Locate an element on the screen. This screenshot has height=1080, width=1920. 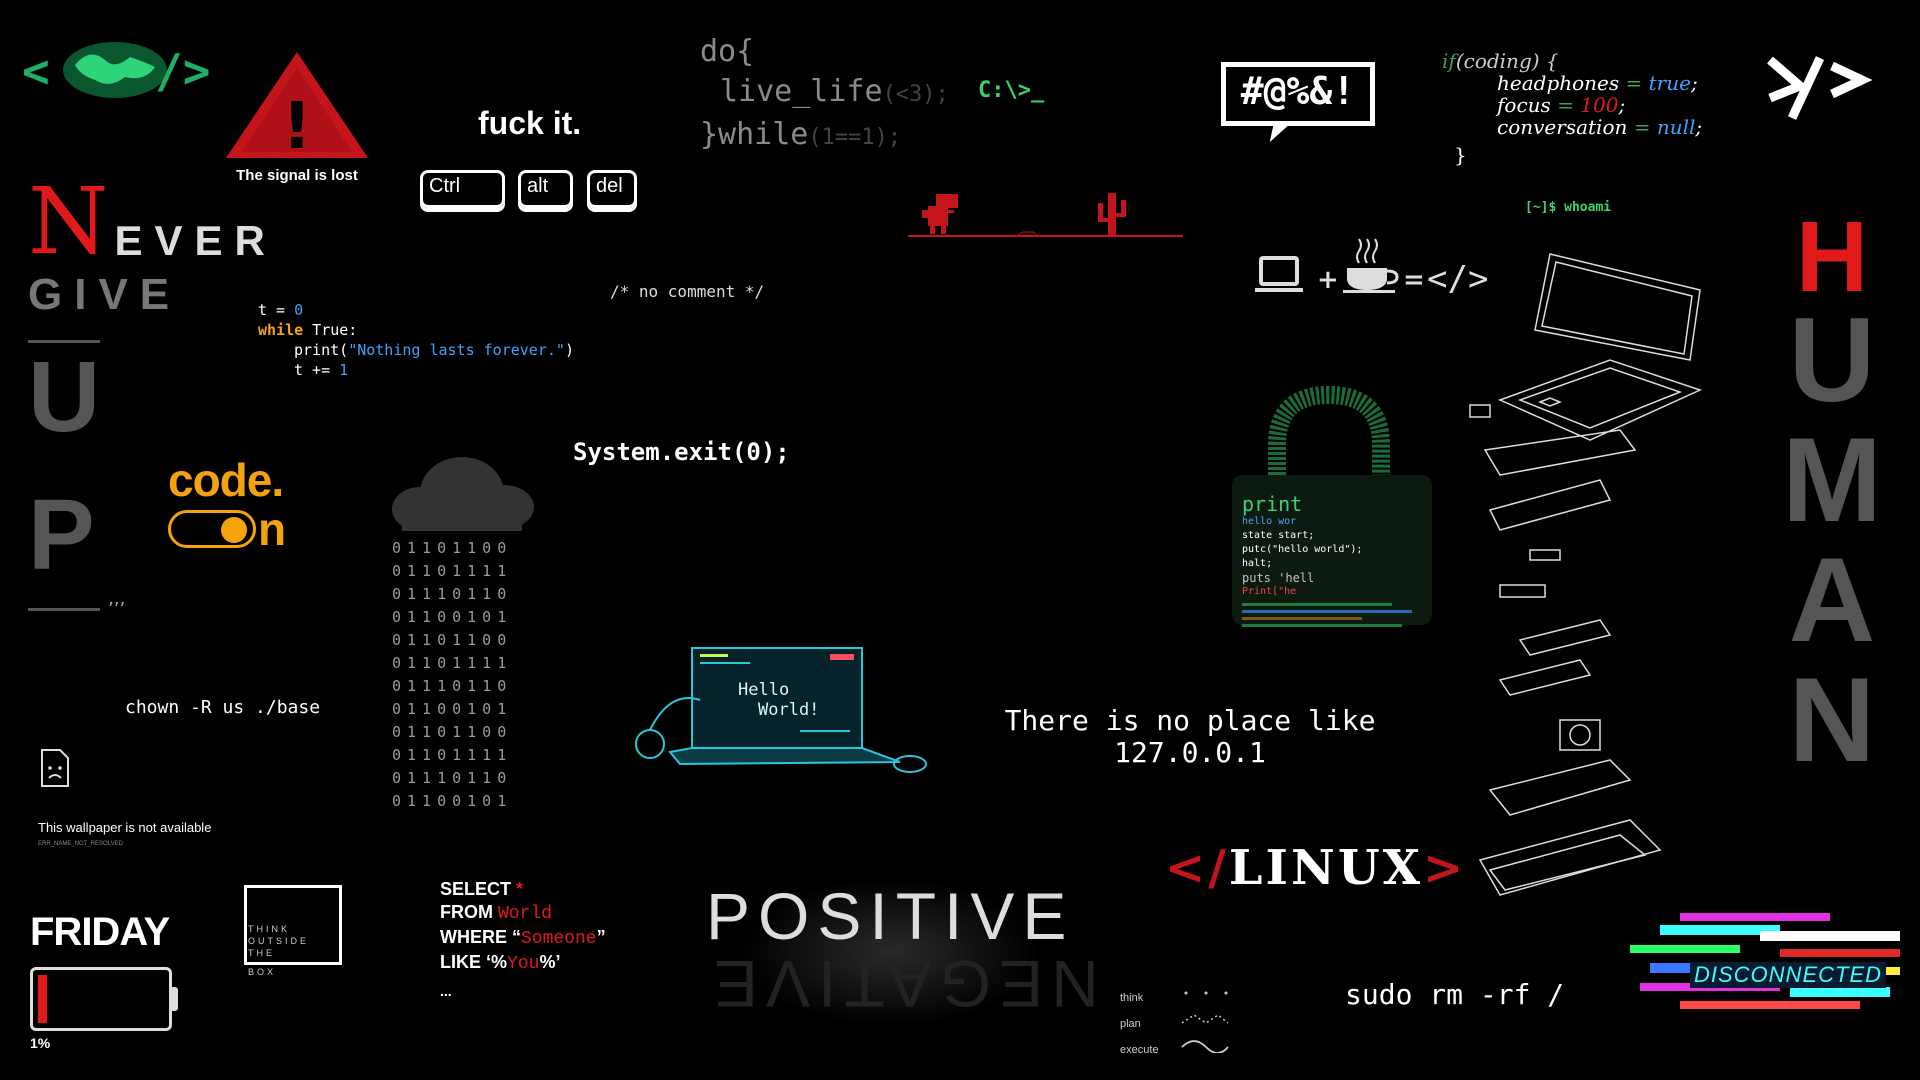
on-text: n is located at coordinates (272, 529).